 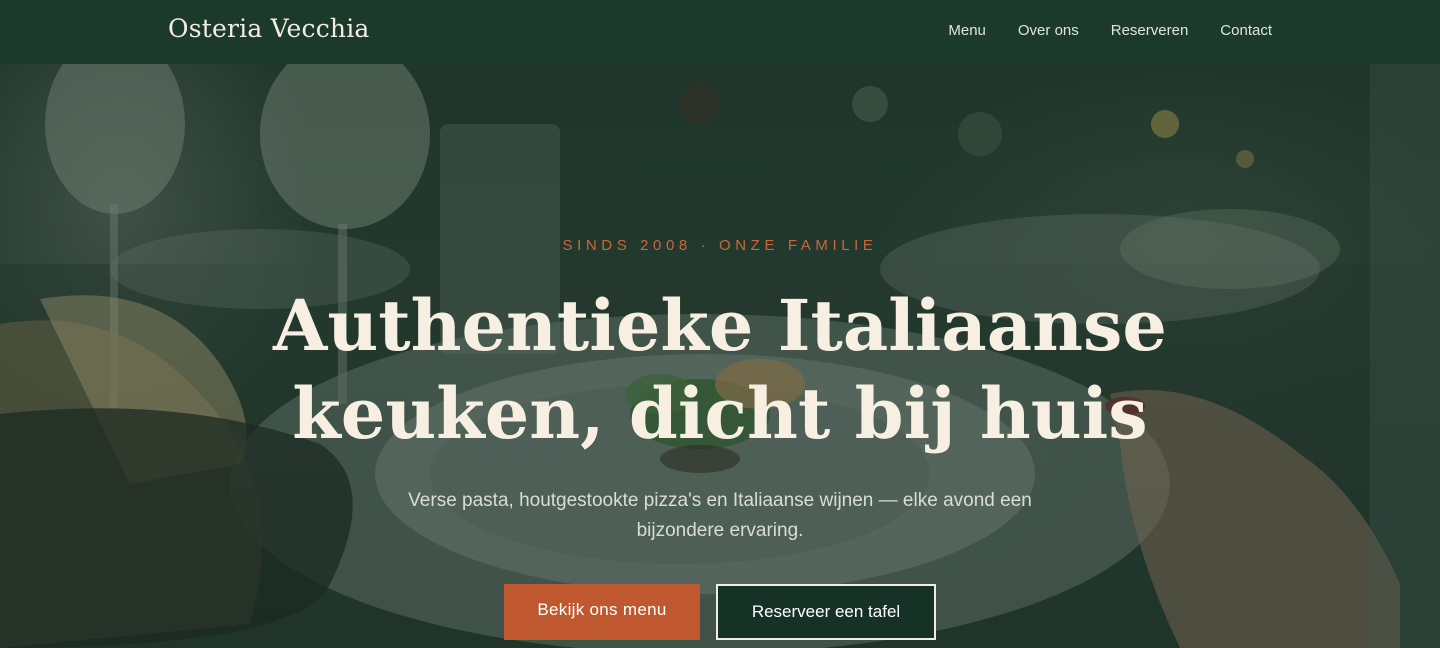 What do you see at coordinates (826, 612) in the screenshot?
I see `reserve-table-button: Reserveer een tafel` at bounding box center [826, 612].